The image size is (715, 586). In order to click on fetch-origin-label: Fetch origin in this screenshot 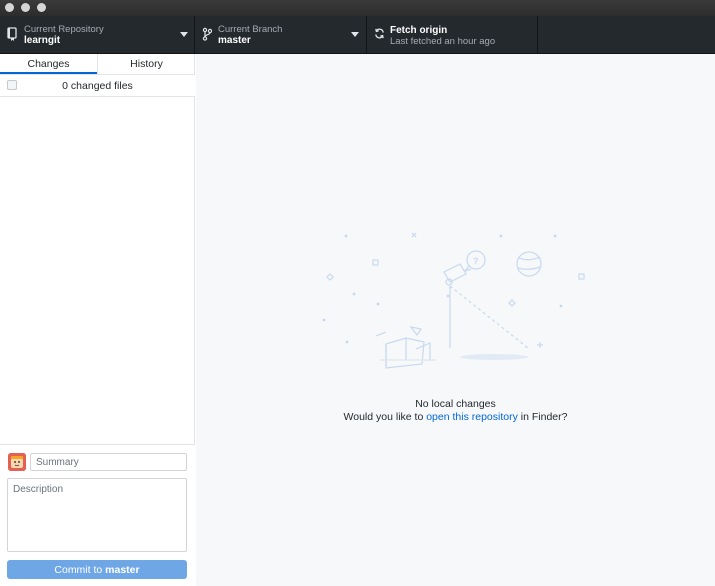, I will do `click(419, 30)`.